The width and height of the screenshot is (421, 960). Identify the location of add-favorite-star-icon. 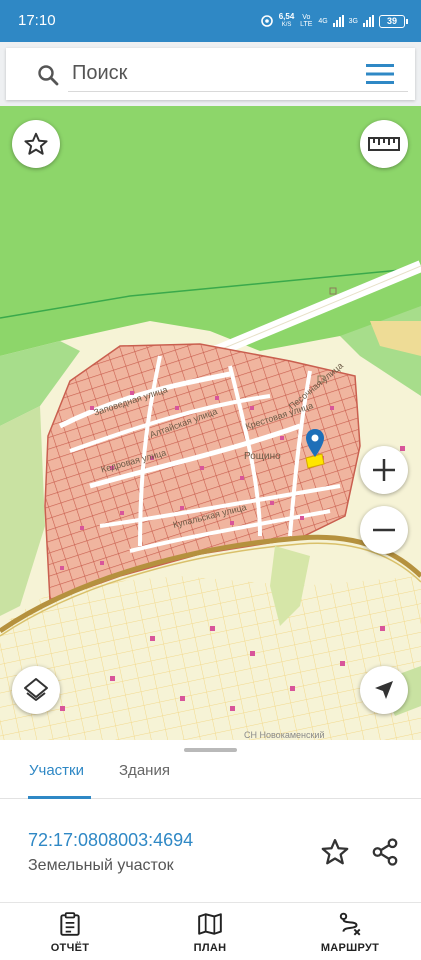
(335, 852).